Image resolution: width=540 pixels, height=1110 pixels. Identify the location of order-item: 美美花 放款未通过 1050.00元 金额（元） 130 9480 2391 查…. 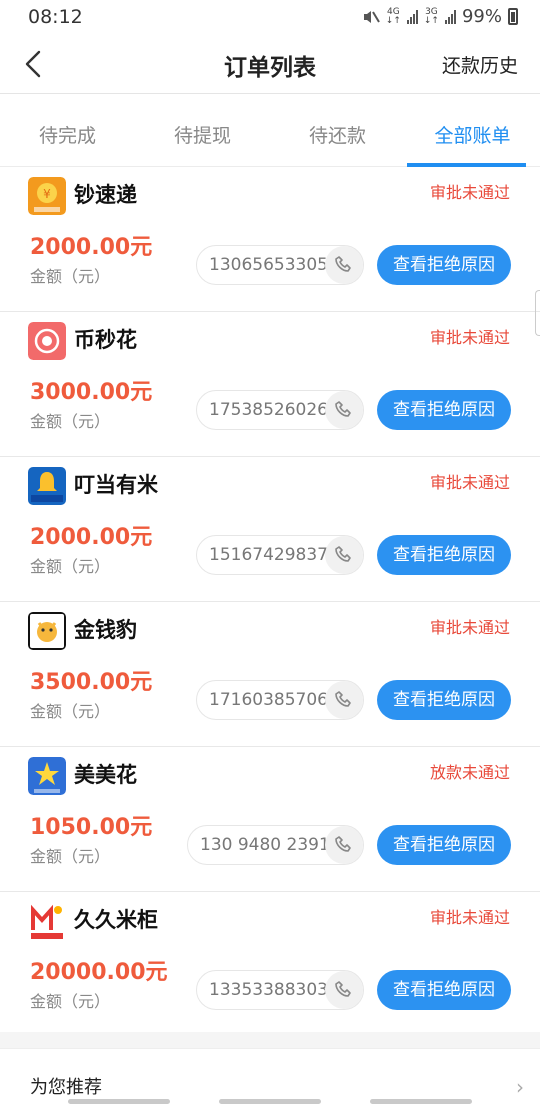
(270, 819).